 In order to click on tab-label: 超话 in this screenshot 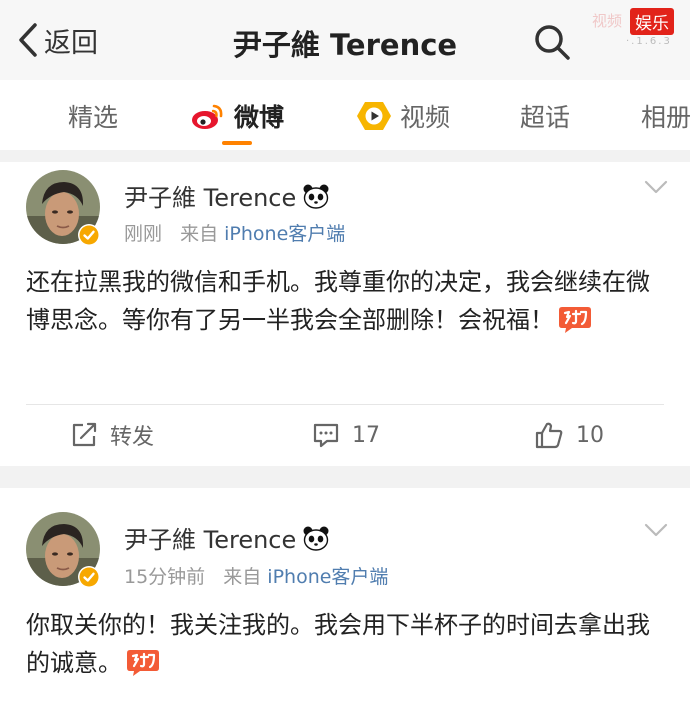, I will do `click(545, 117)`.